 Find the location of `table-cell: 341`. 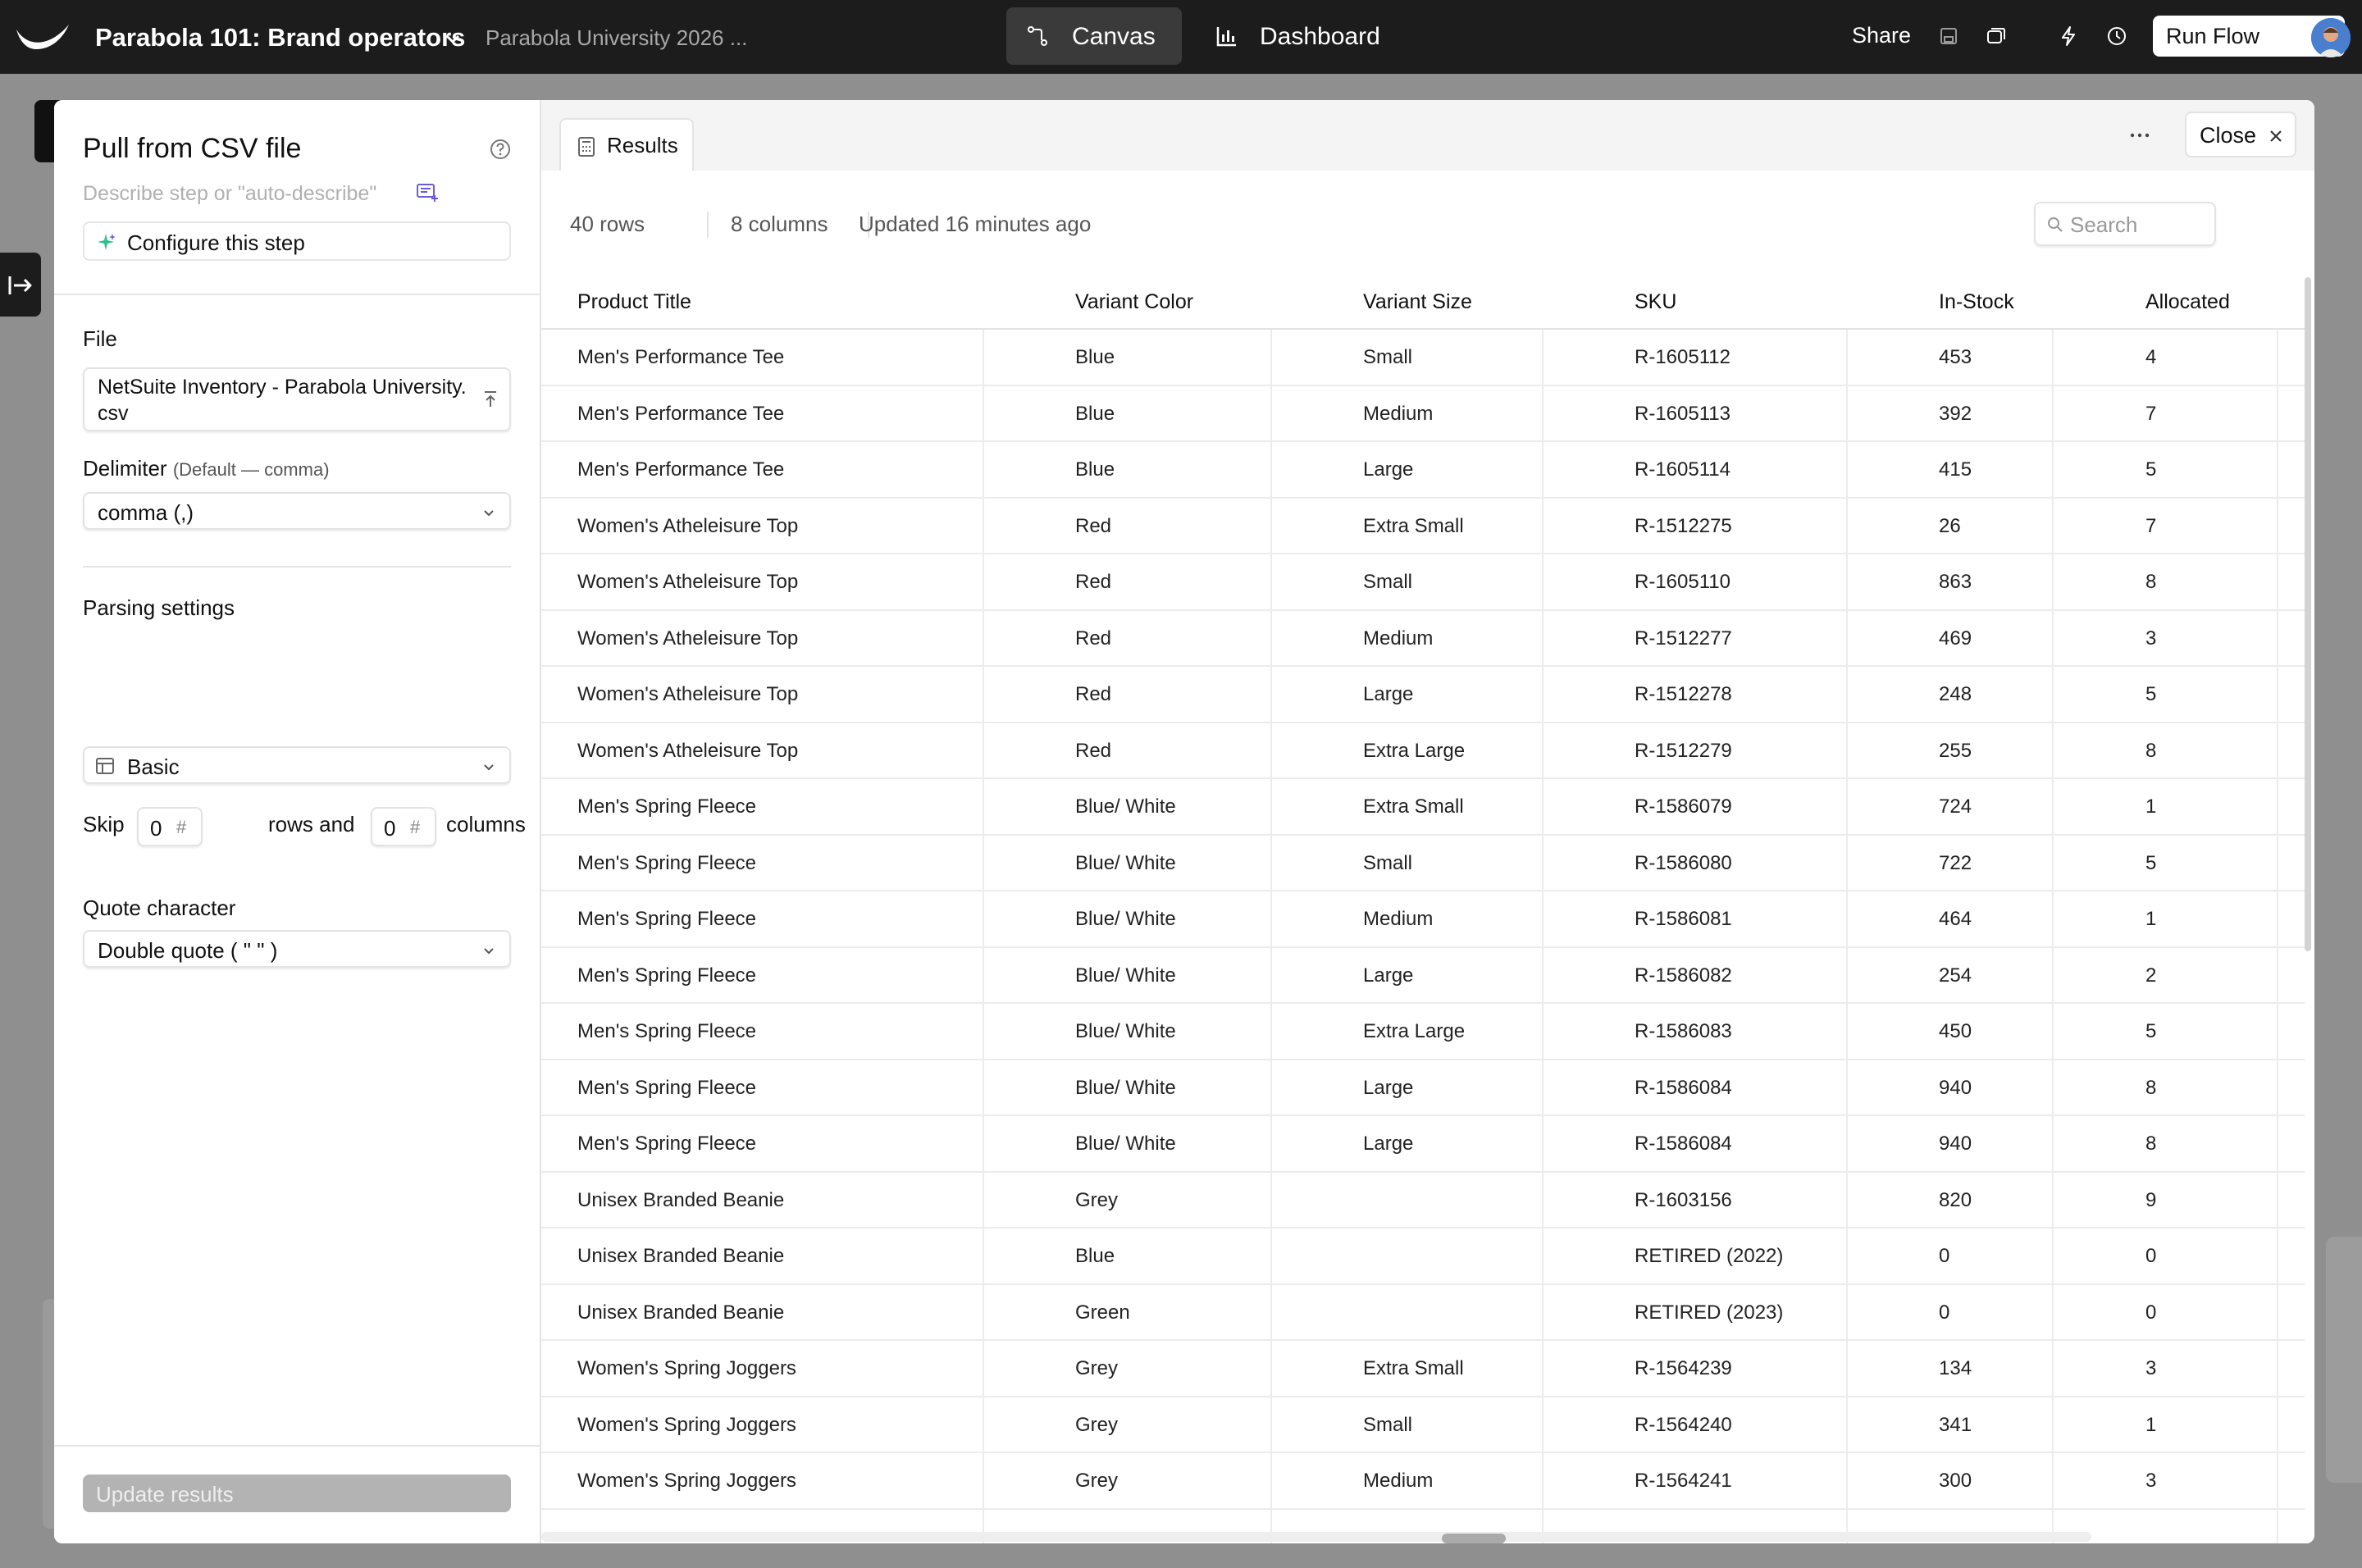

table-cell: 341 is located at coordinates (1956, 1426).